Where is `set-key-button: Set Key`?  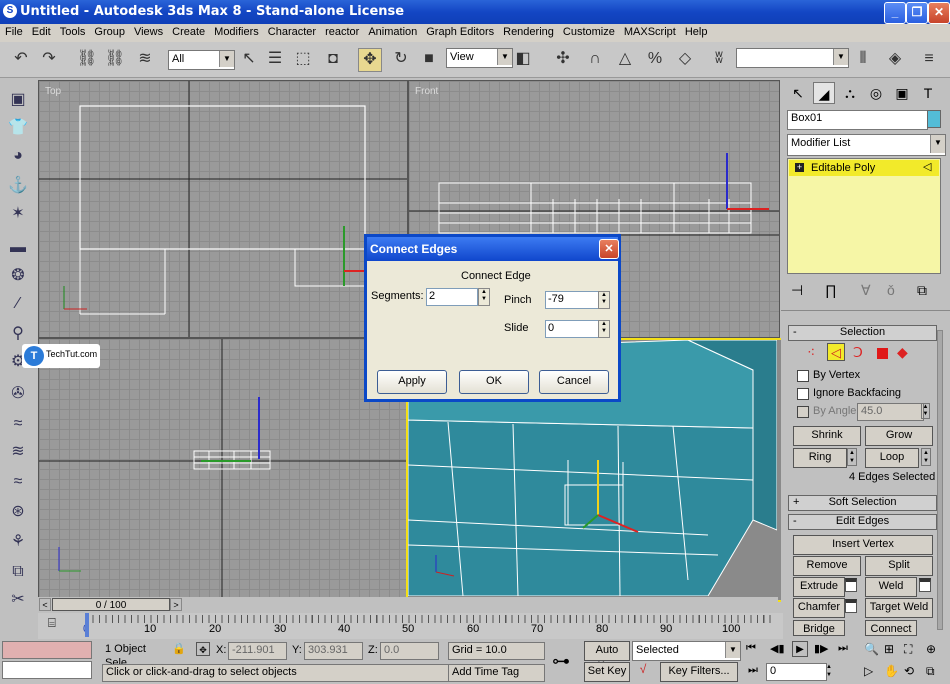 set-key-button: Set Key is located at coordinates (607, 672).